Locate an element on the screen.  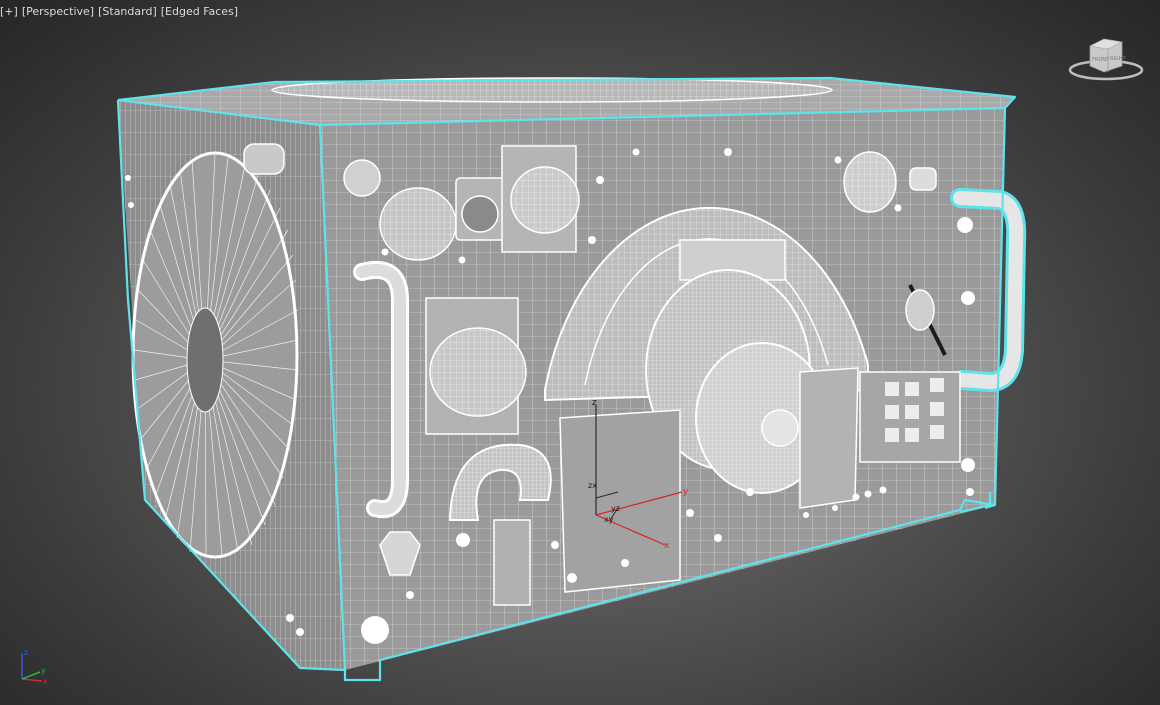
gizmo-zx-label: zx is located at coordinates (592, 485).